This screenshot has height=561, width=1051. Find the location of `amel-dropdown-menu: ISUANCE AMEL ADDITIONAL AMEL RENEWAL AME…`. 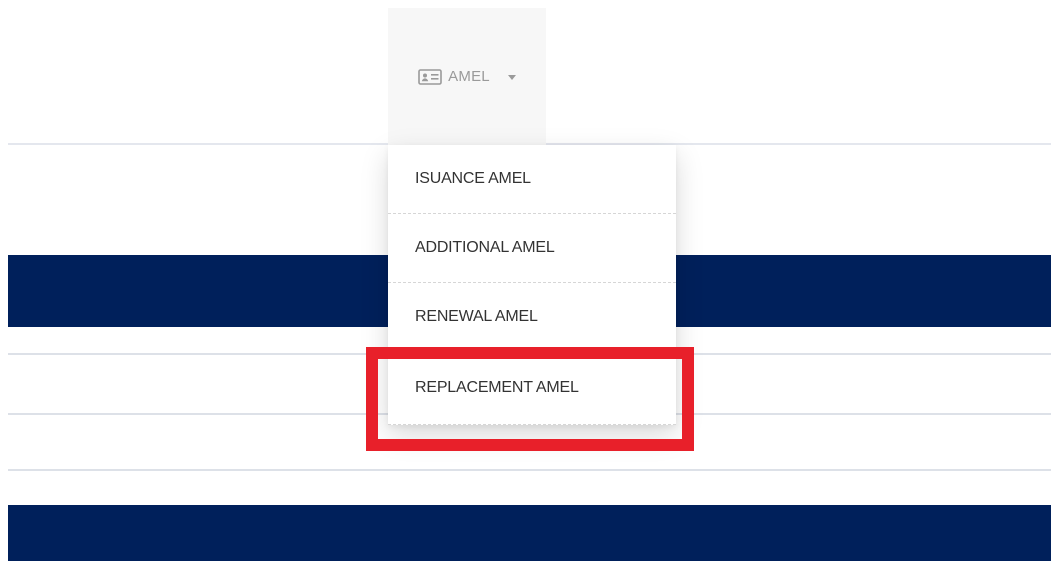

amel-dropdown-menu: ISUANCE AMEL ADDITIONAL AMEL RENEWAL AME… is located at coordinates (532, 285).